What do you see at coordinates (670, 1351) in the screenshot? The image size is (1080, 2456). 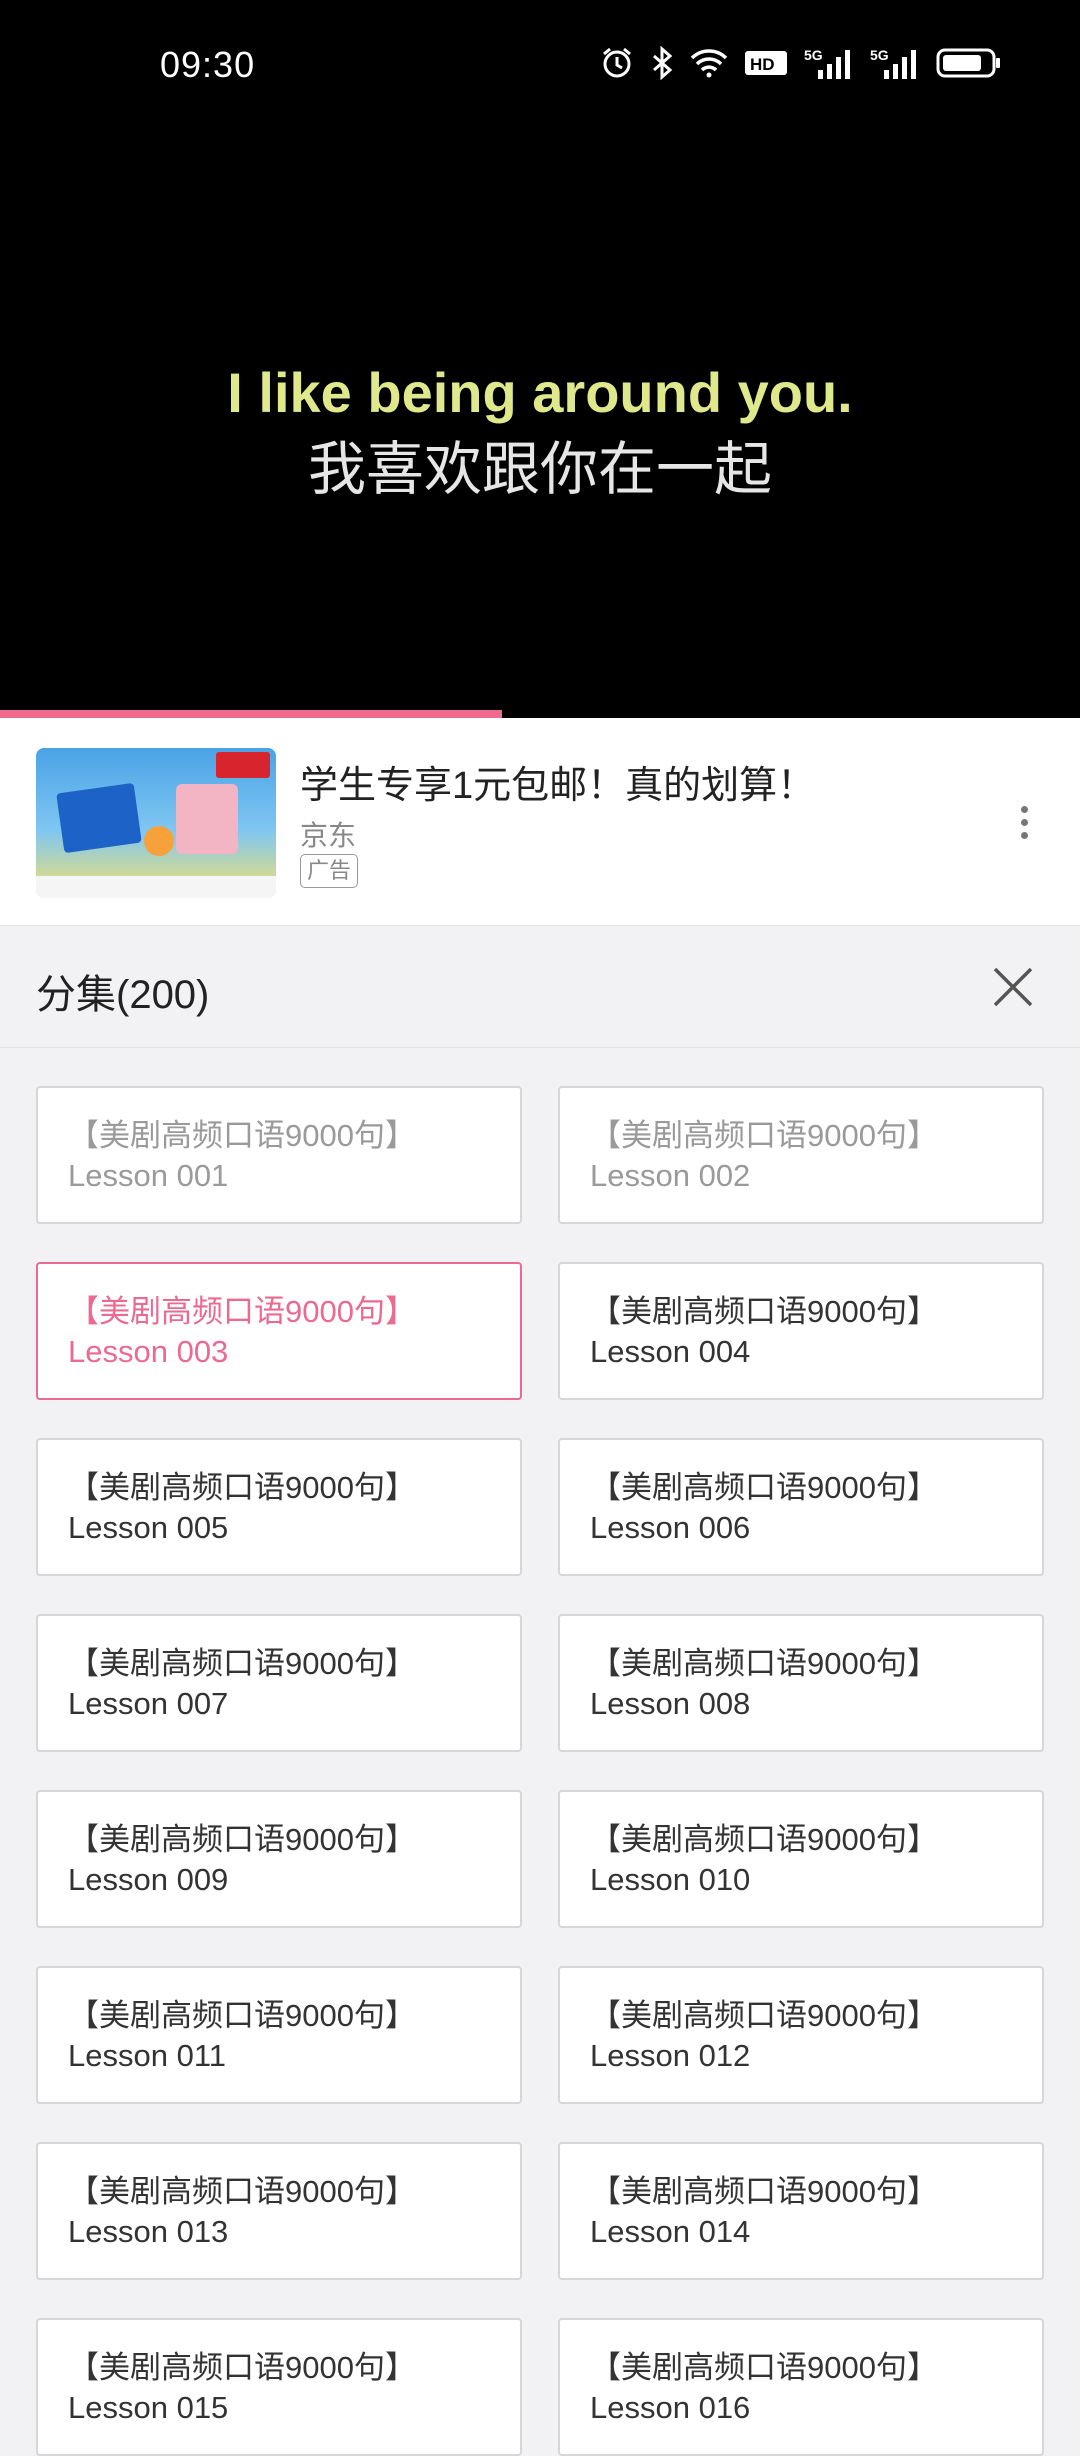 I see `episode-lesson-label: Lesson 004` at bounding box center [670, 1351].